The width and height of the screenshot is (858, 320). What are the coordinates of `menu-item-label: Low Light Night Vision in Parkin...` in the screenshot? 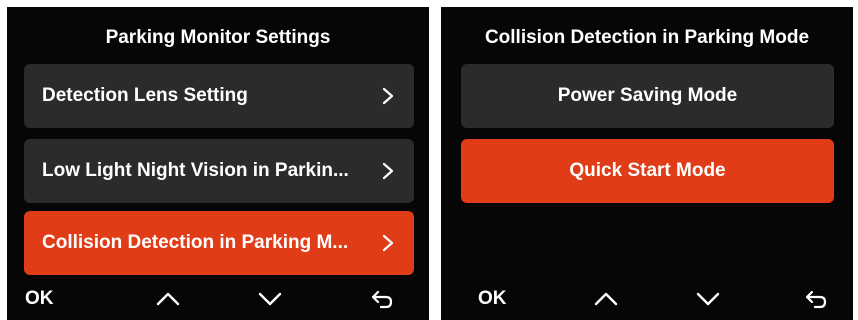 It's located at (195, 170).